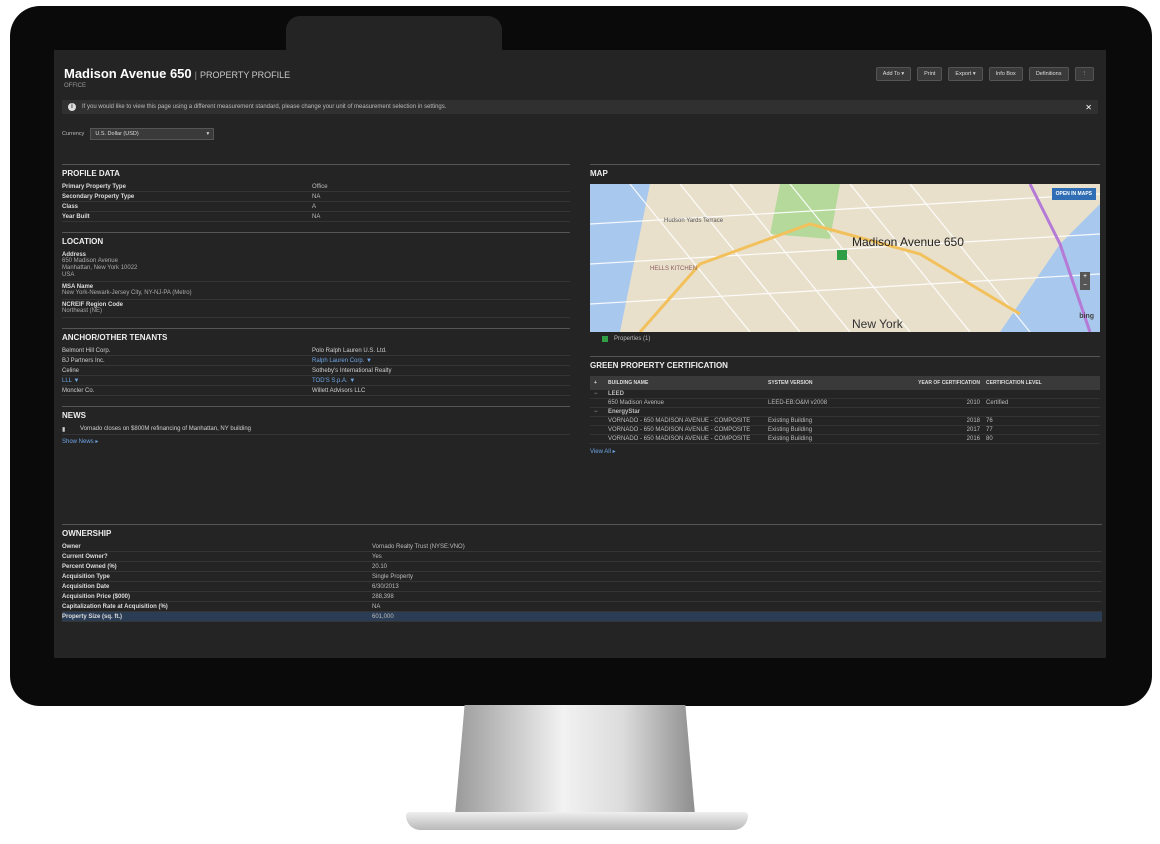 This screenshot has width=1160, height=844. Describe the element at coordinates (790, 430) in the screenshot. I see `cert-version: Existing Building` at that location.